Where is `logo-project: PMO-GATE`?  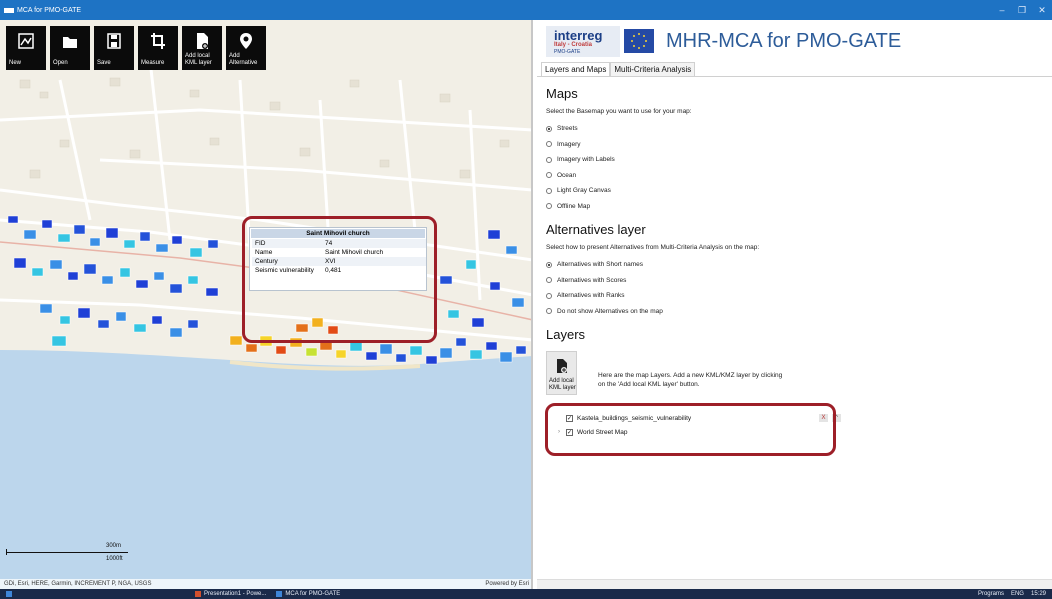 logo-project: PMO-GATE is located at coordinates (567, 51).